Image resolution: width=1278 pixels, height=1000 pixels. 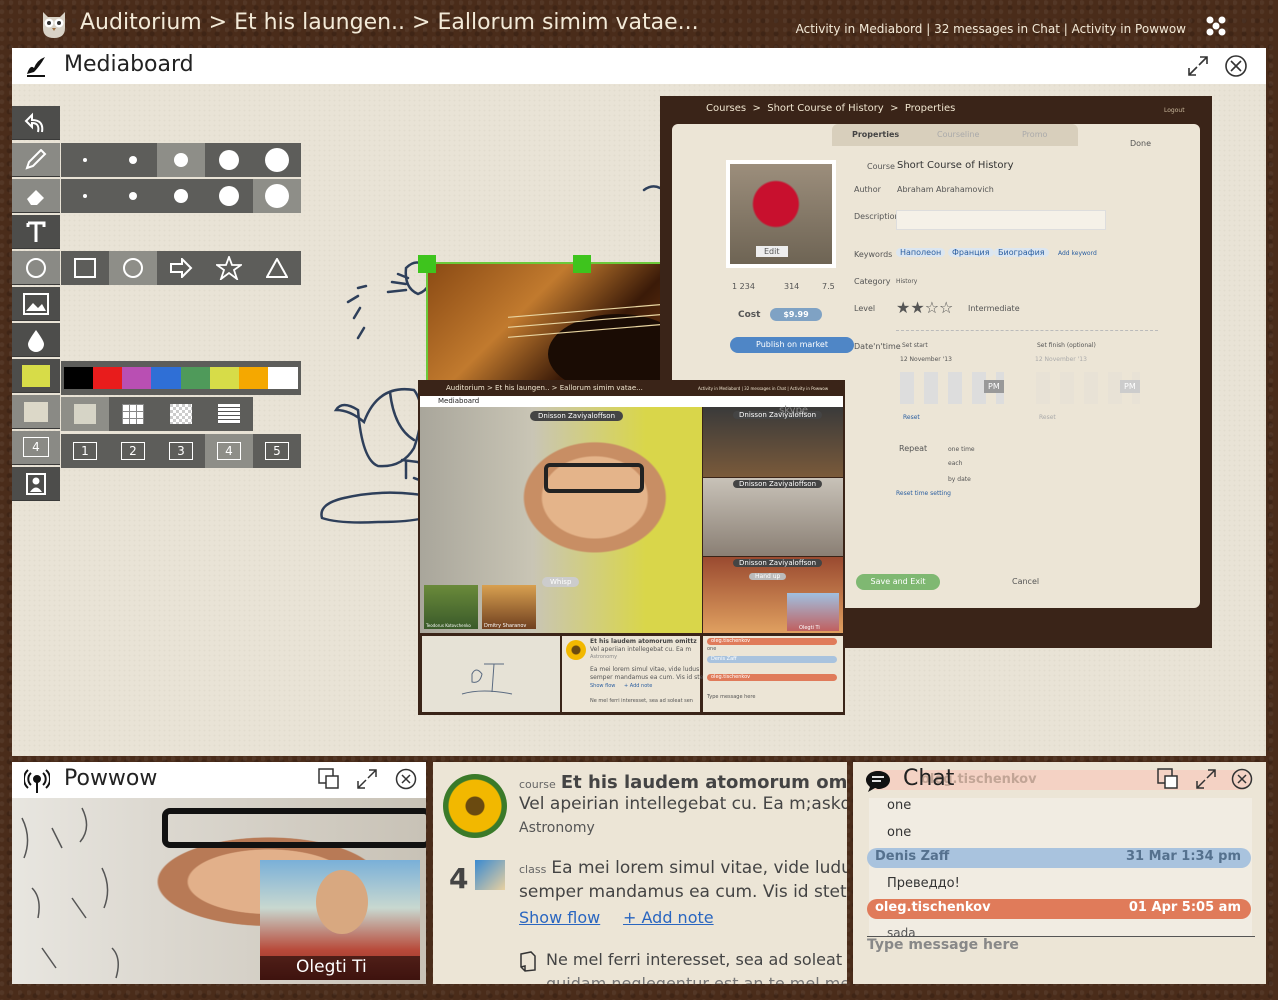 I want to click on triangle-shape, so click(x=277, y=268).